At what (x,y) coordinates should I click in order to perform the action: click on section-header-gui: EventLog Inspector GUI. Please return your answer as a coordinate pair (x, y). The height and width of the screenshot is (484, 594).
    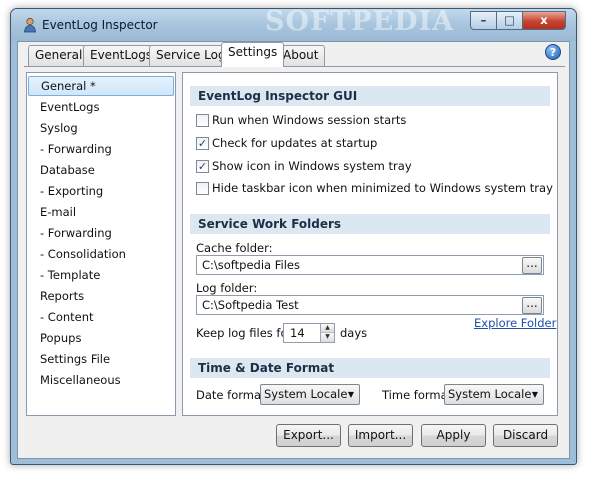
    Looking at the image, I should click on (370, 96).